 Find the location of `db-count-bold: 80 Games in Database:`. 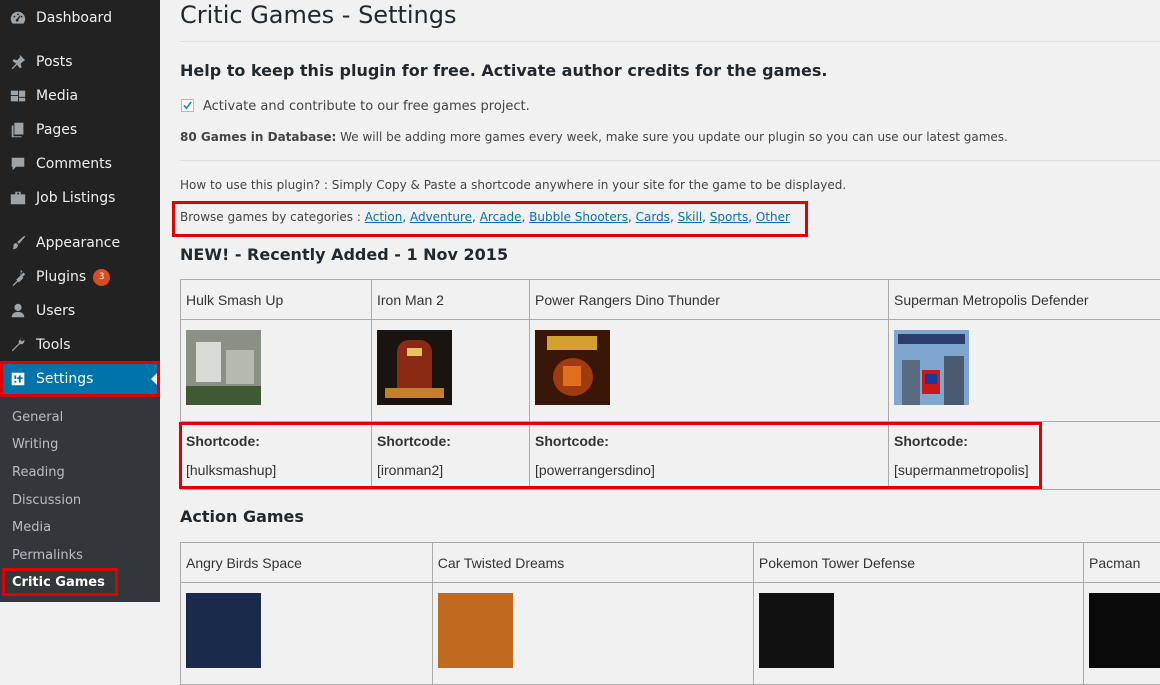

db-count-bold: 80 Games in Database: is located at coordinates (258, 137).